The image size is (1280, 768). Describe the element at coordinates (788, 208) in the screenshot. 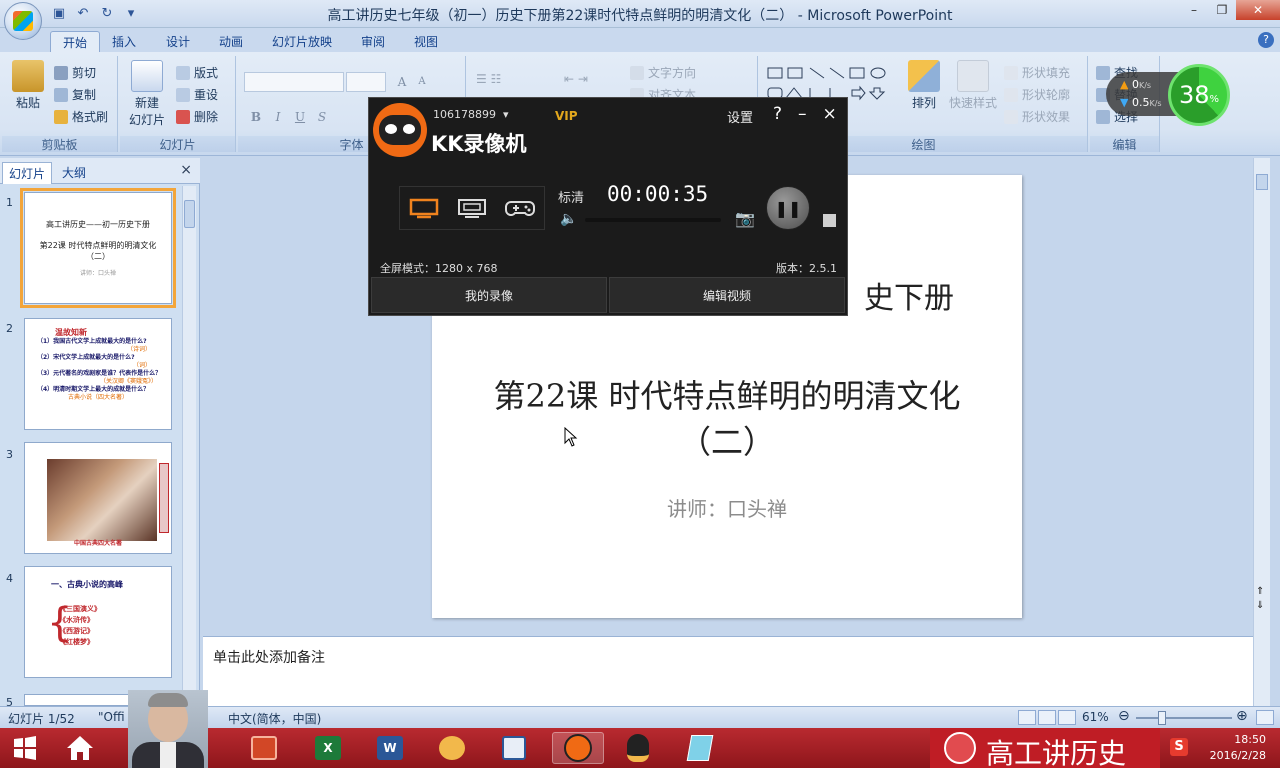

I see `pause-button: ❚❚` at that location.